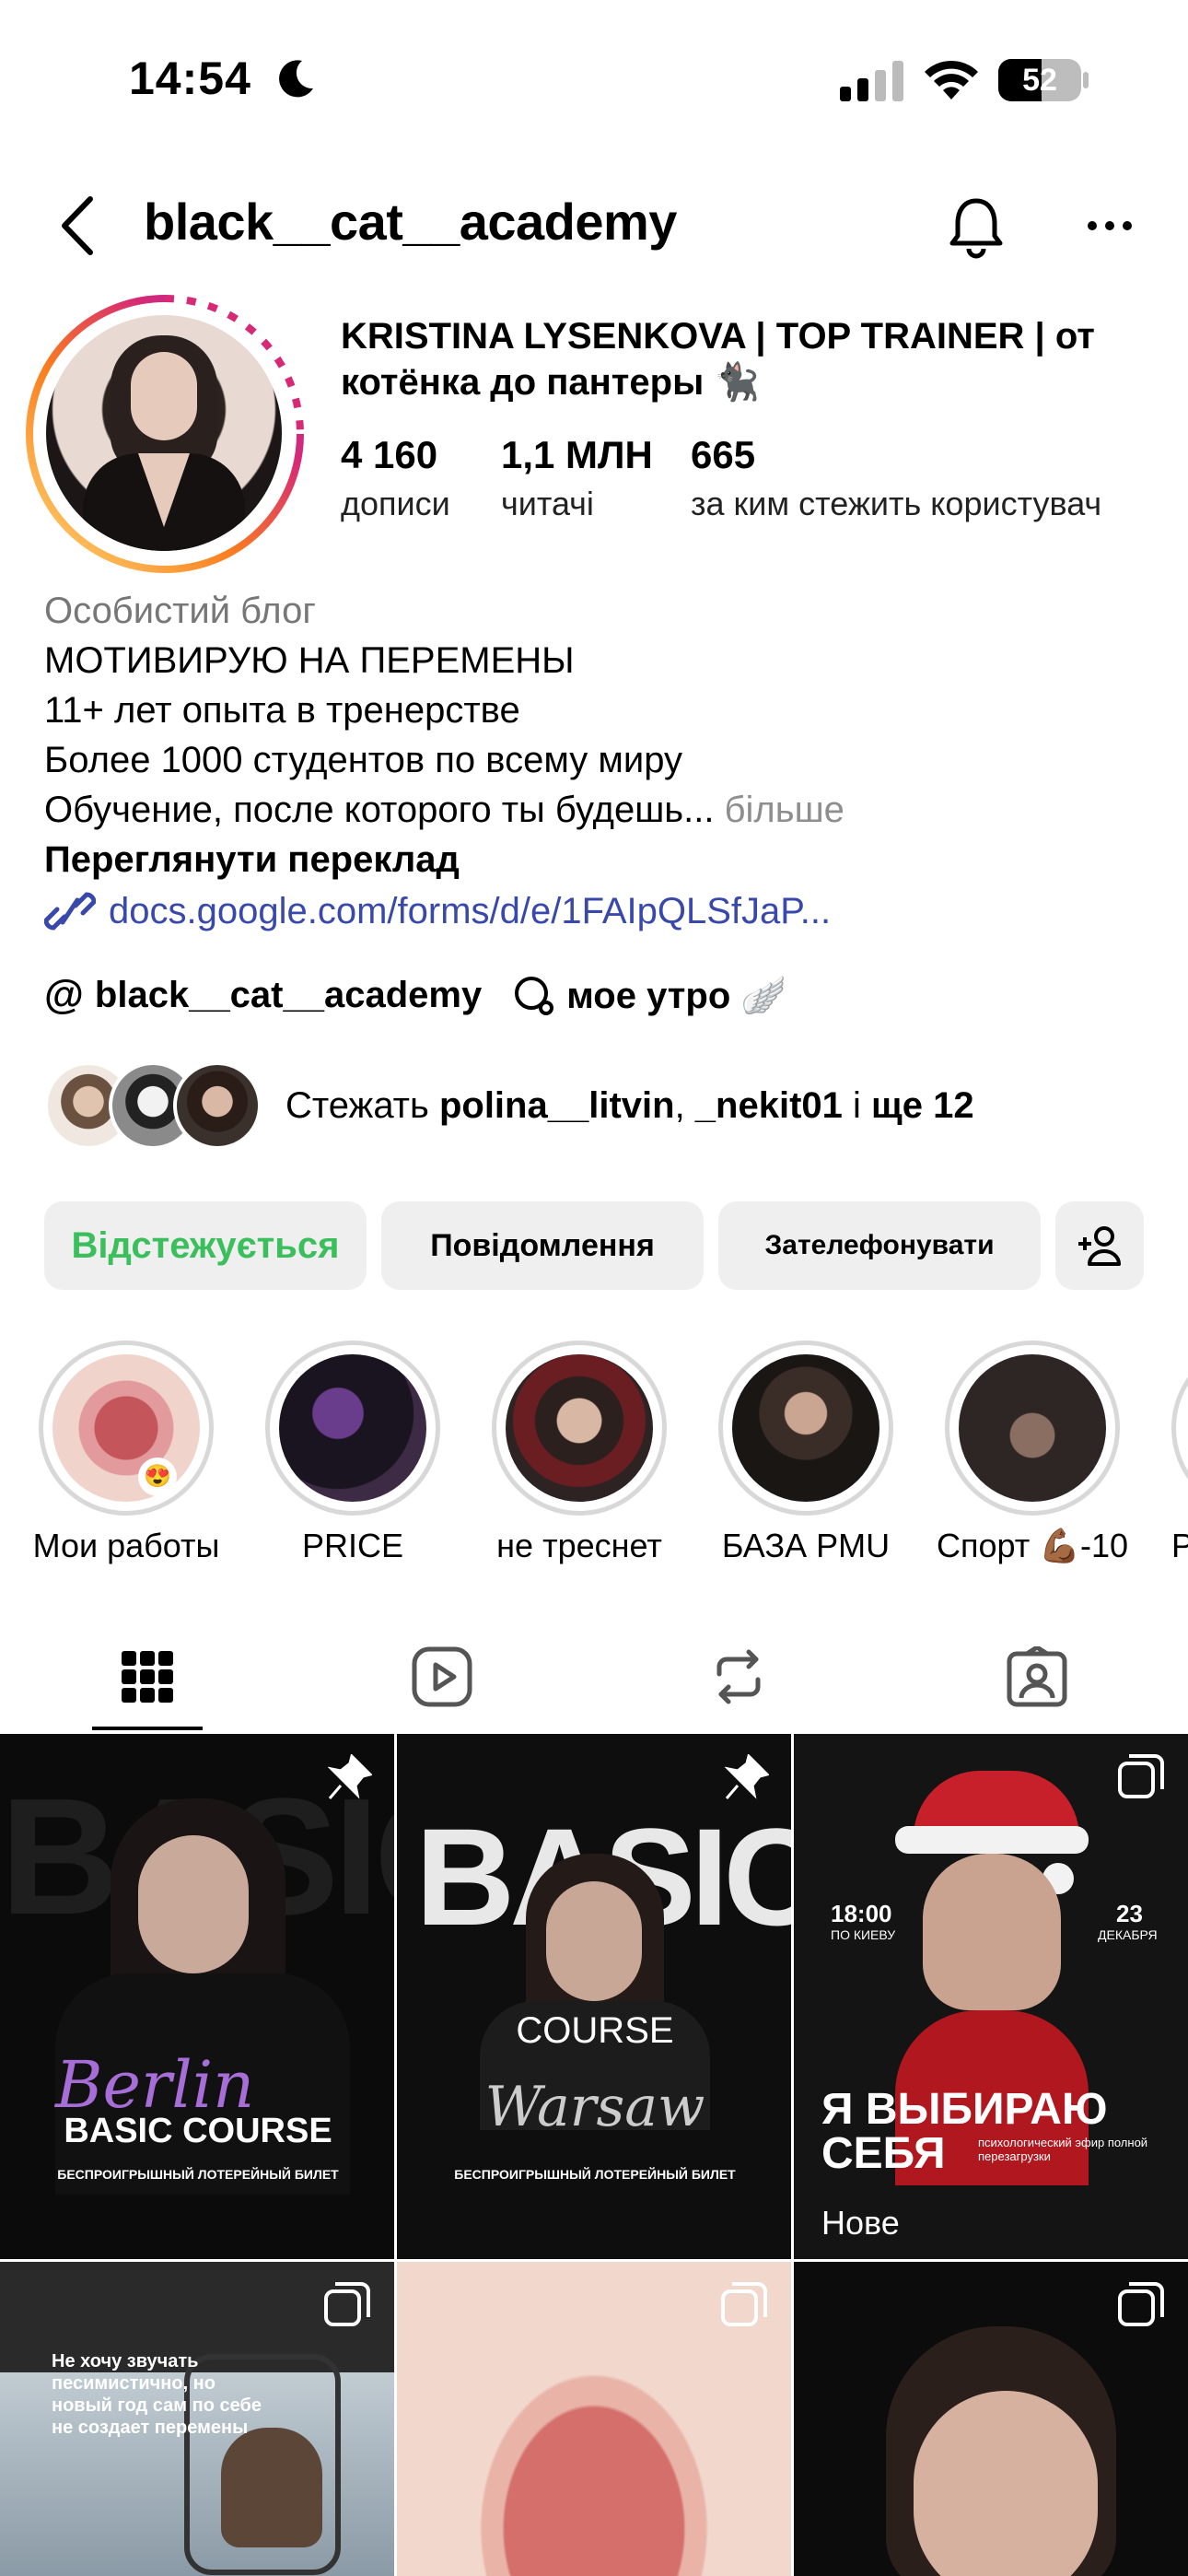 This screenshot has height=2576, width=1188. I want to click on post-overlay-text: СЕБЯ, so click(883, 2153).